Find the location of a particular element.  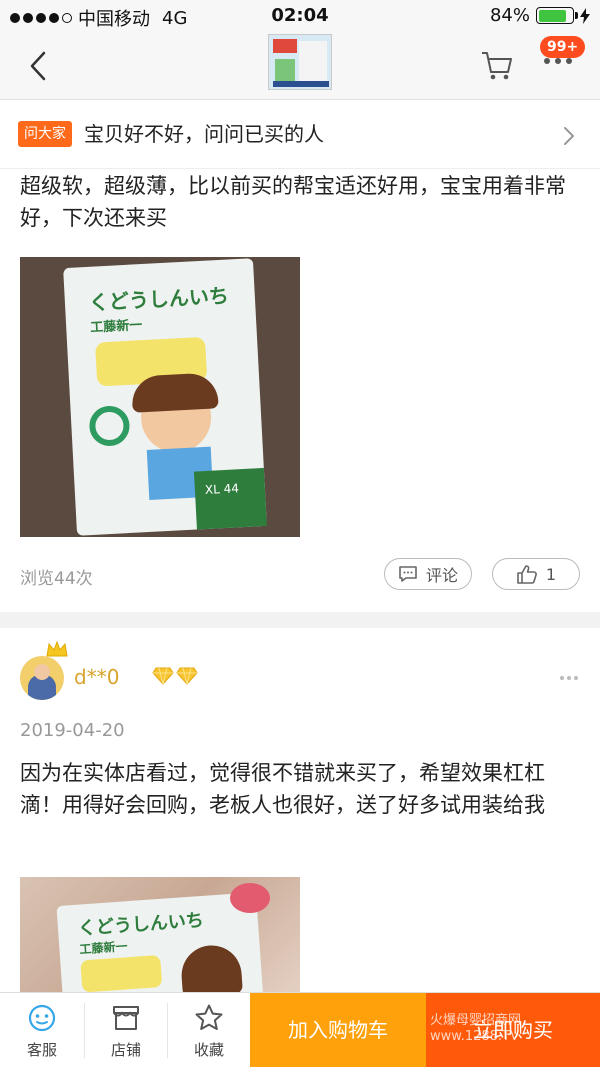

watermark-line1: 火爆母婴招商网 is located at coordinates (476, 1020).